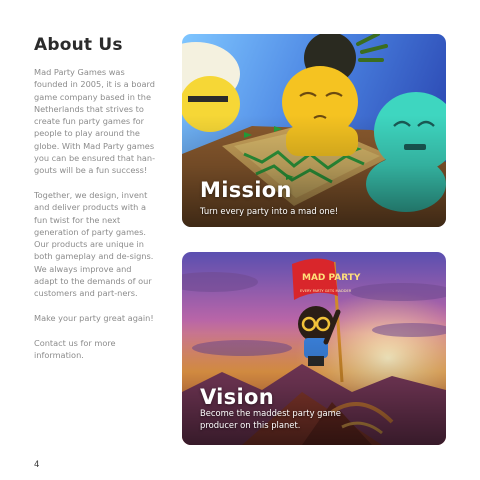 The image size is (480, 480). I want to click on page-number: 4, so click(37, 465).